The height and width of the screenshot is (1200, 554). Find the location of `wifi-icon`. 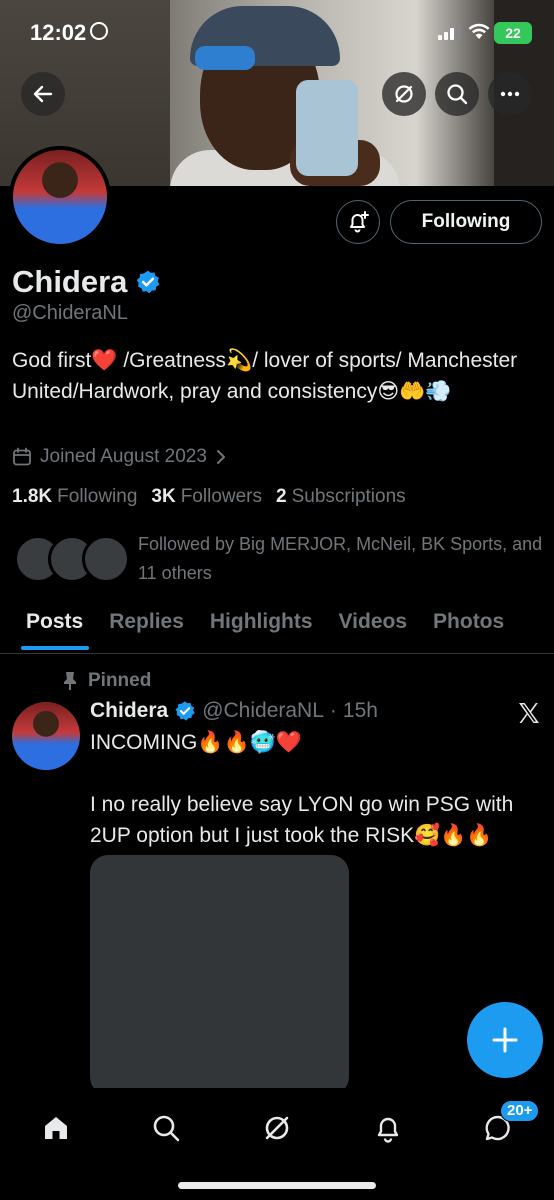

wifi-icon is located at coordinates (479, 31).